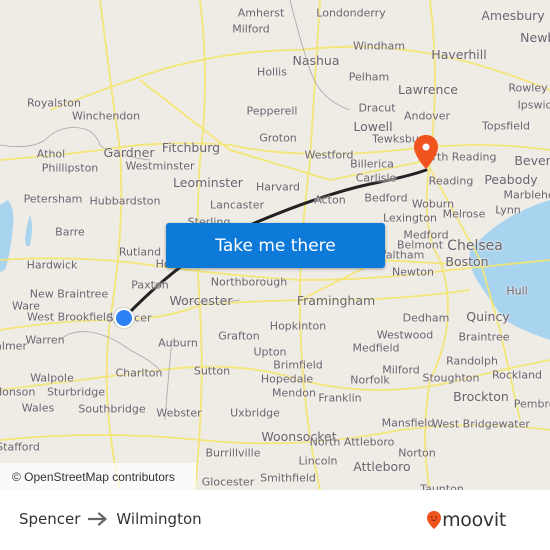 The width and height of the screenshot is (550, 550). What do you see at coordinates (38, 408) in the screenshot?
I see `place-label: Wales` at bounding box center [38, 408].